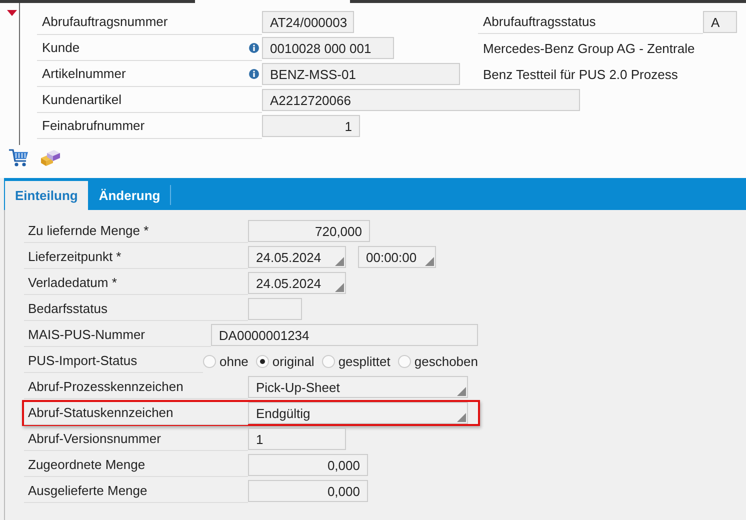 The height and width of the screenshot is (520, 746). Describe the element at coordinates (94, 438) in the screenshot. I see `field-label: Abruf-Versionsnummer` at that location.